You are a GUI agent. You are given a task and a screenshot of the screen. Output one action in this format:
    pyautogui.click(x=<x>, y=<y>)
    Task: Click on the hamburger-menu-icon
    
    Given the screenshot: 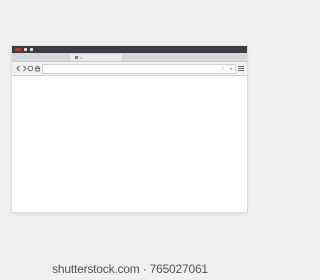 What is the action you would take?
    pyautogui.click(x=241, y=68)
    